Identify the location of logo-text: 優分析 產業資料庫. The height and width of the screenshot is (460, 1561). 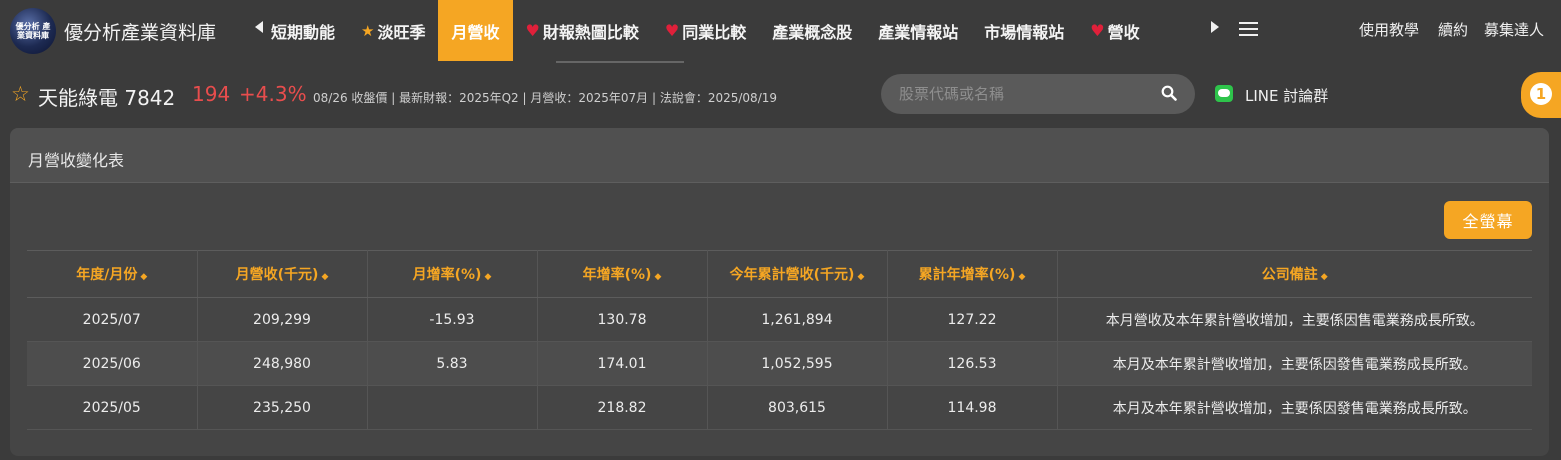
(33, 31).